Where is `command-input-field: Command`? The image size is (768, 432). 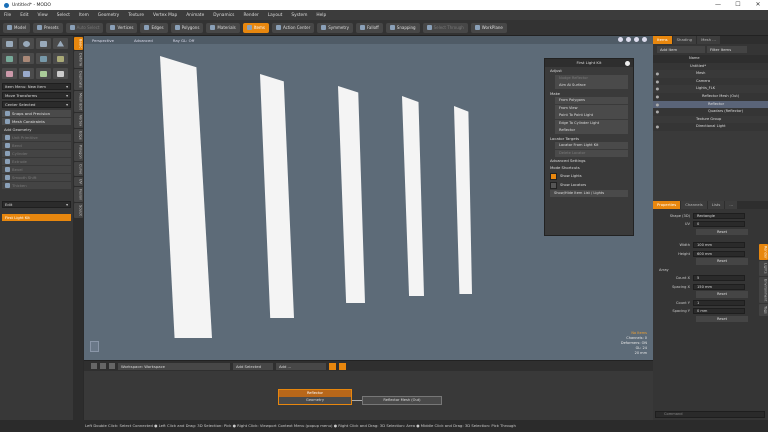 command-input-field: Command is located at coordinates (710, 414).